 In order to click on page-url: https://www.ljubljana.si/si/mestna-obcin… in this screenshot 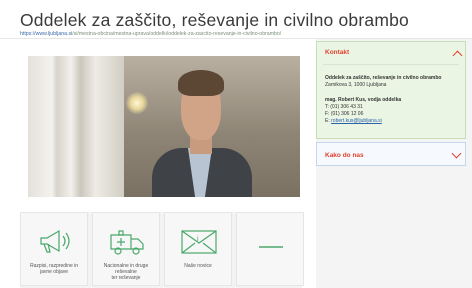, I will do `click(150, 34)`.